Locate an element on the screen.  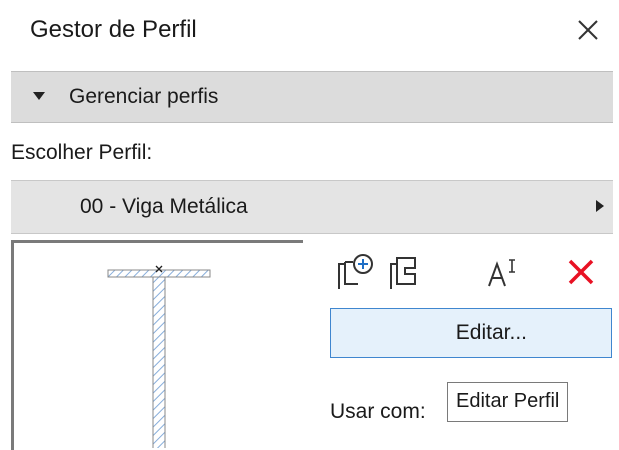
duplicate-profile-icon is located at coordinates (406, 272).